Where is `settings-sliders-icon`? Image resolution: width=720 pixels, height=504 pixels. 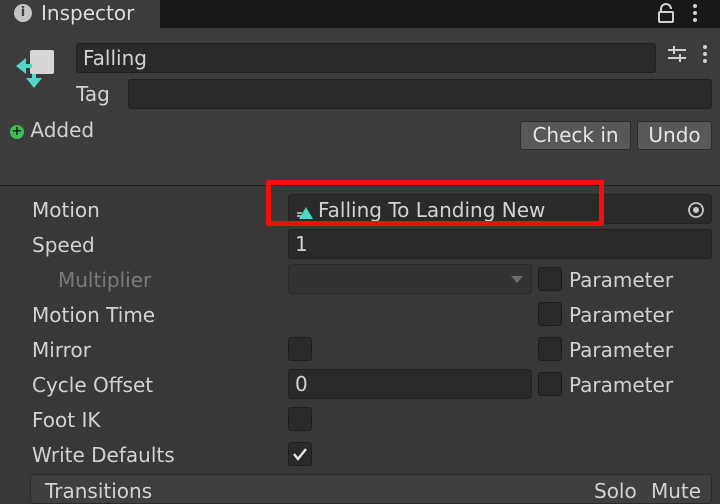
settings-sliders-icon is located at coordinates (677, 54).